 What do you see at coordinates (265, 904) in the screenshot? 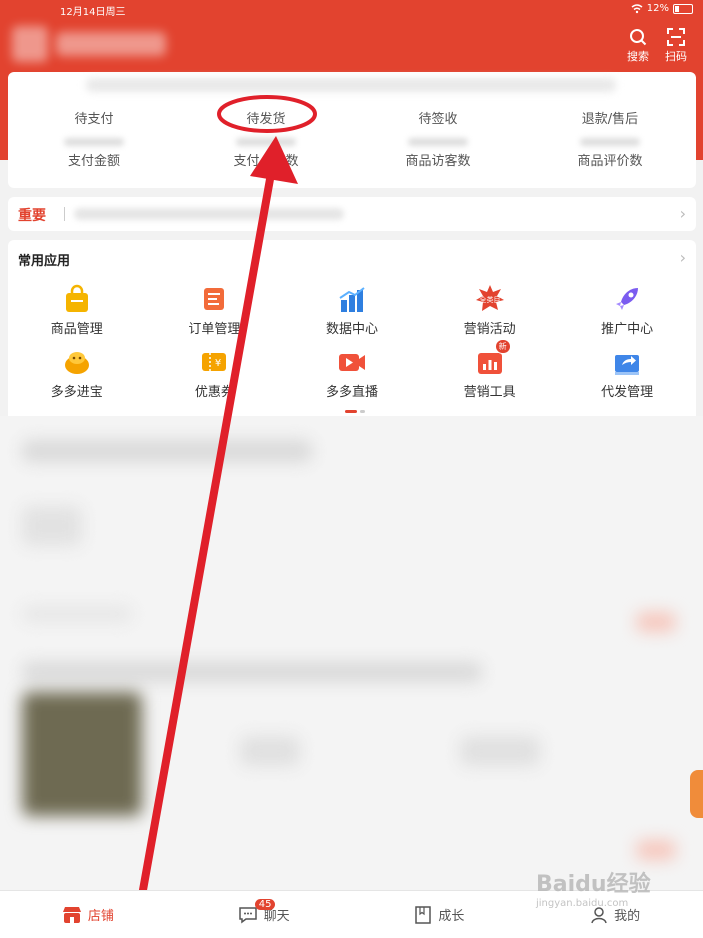
I see `chat-unread-badge: 45` at bounding box center [265, 904].